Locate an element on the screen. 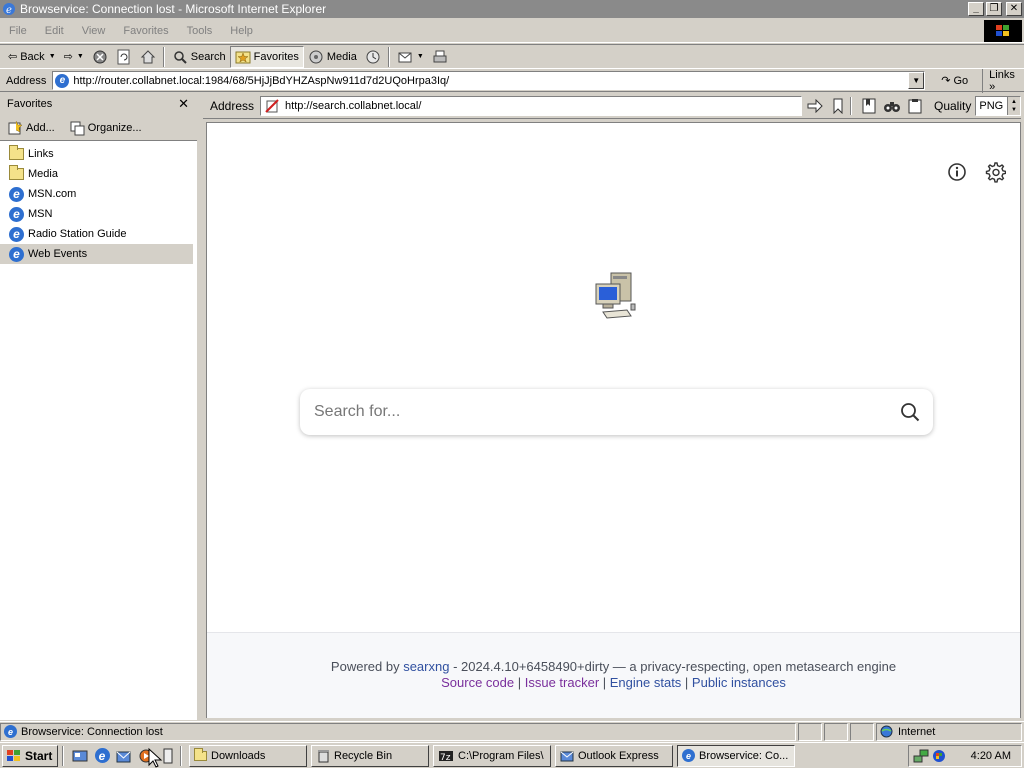 The height and width of the screenshot is (768, 1024). launch-ie-button: e is located at coordinates (102, 756).